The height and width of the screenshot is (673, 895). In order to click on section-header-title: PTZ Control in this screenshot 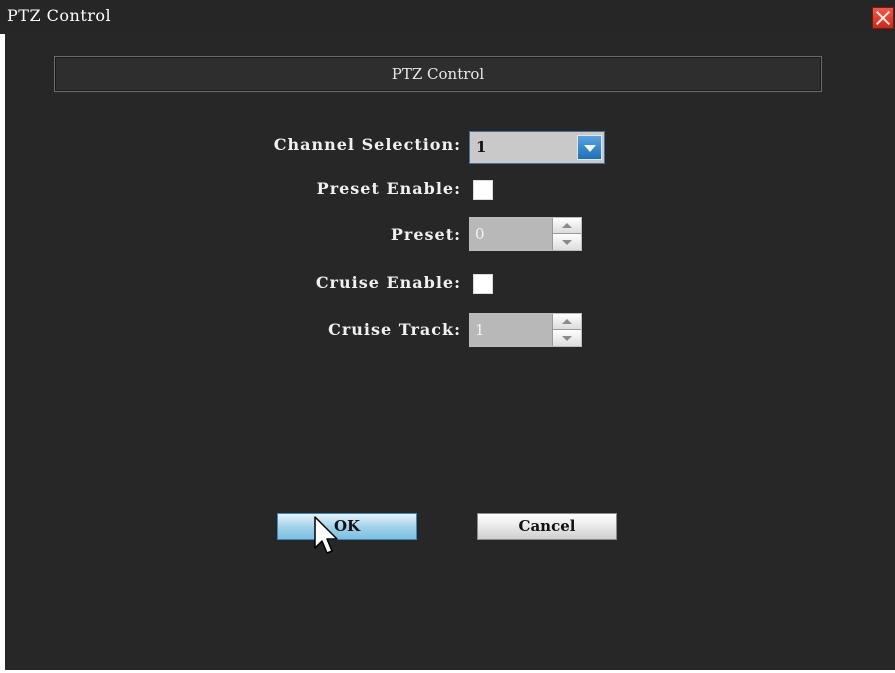, I will do `click(438, 74)`.